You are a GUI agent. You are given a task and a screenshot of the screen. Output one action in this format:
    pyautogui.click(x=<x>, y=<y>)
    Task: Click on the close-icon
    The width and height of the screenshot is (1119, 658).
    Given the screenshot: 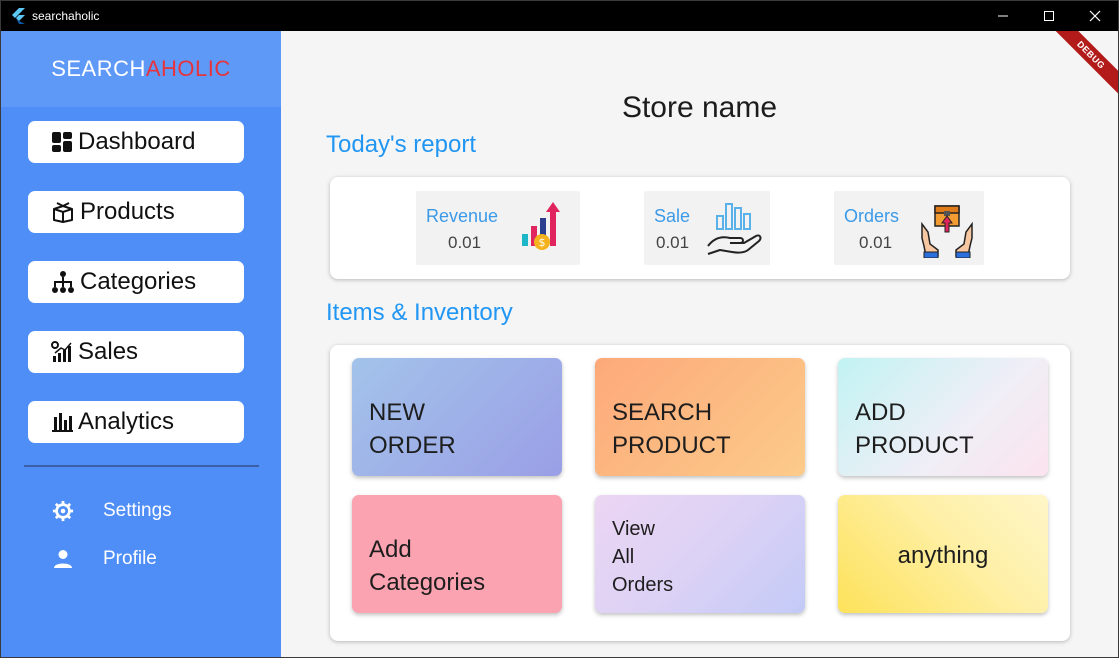 What is the action you would take?
    pyautogui.click(x=1095, y=16)
    